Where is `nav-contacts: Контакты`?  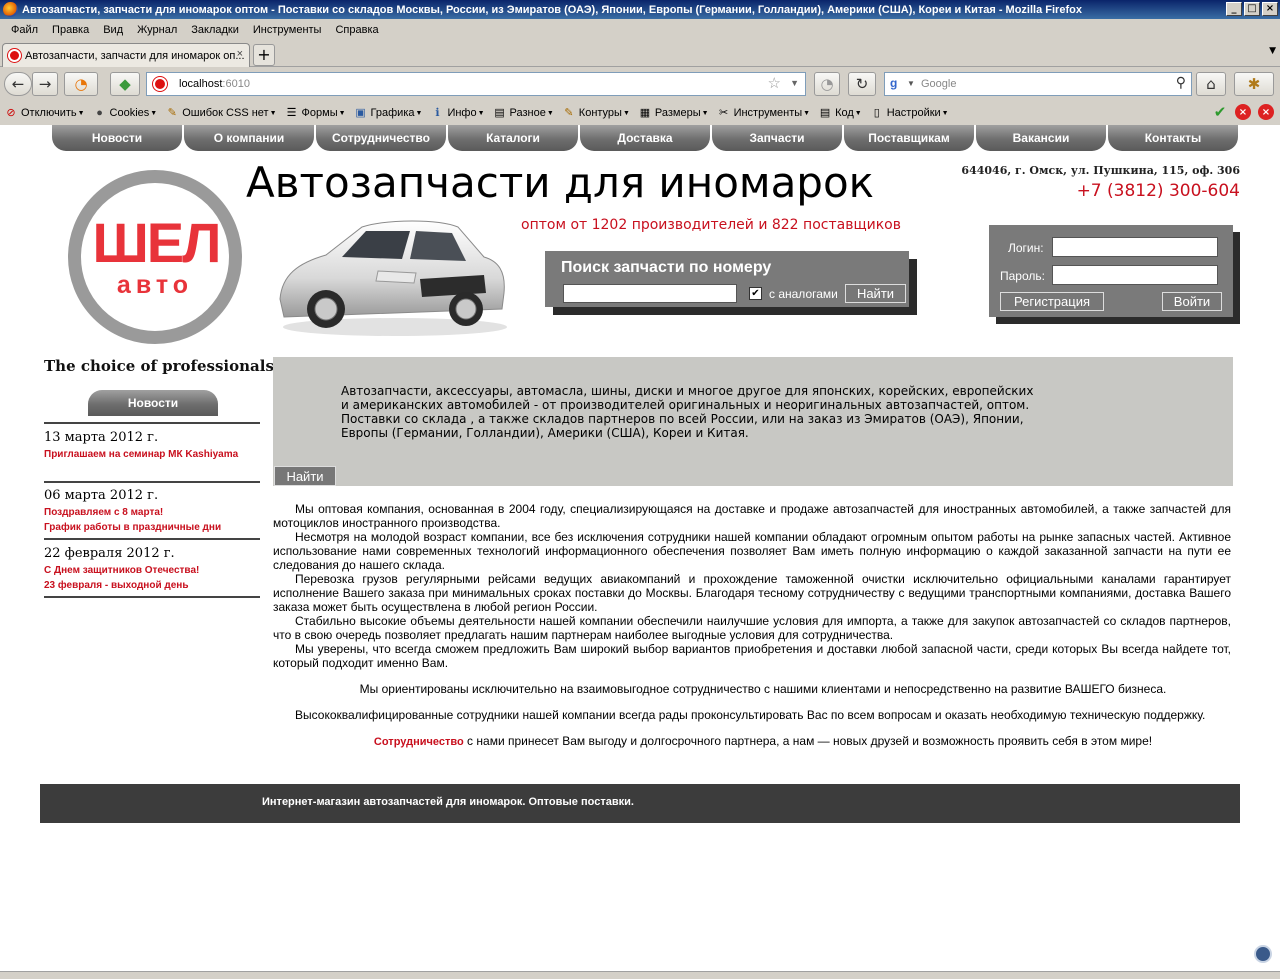
nav-contacts: Контакты is located at coordinates (1173, 138).